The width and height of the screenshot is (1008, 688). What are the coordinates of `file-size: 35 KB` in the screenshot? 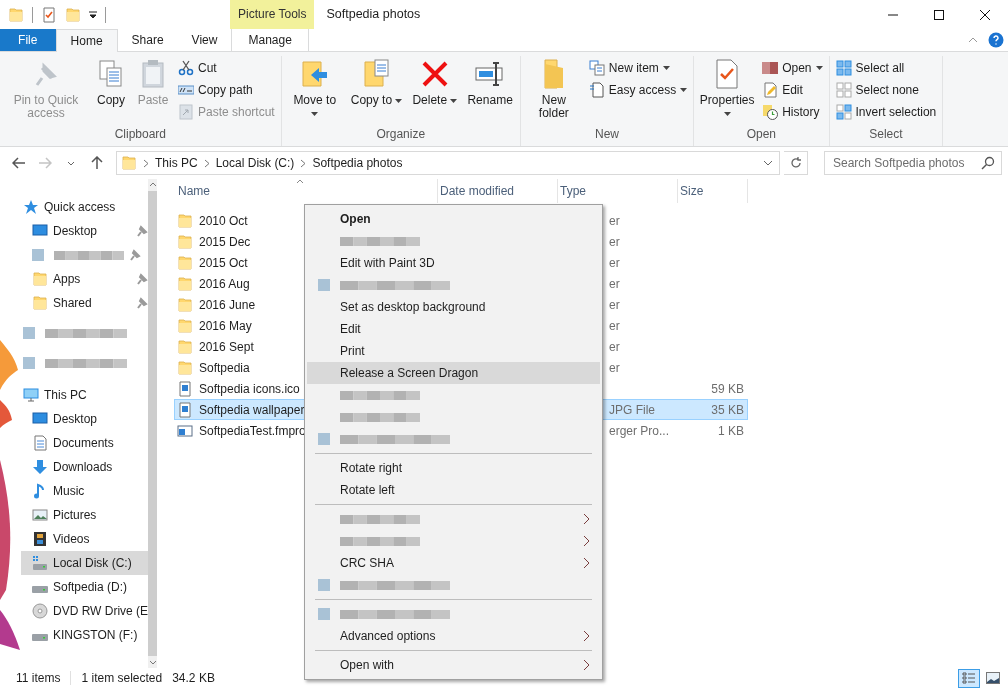 It's located at (728, 409).